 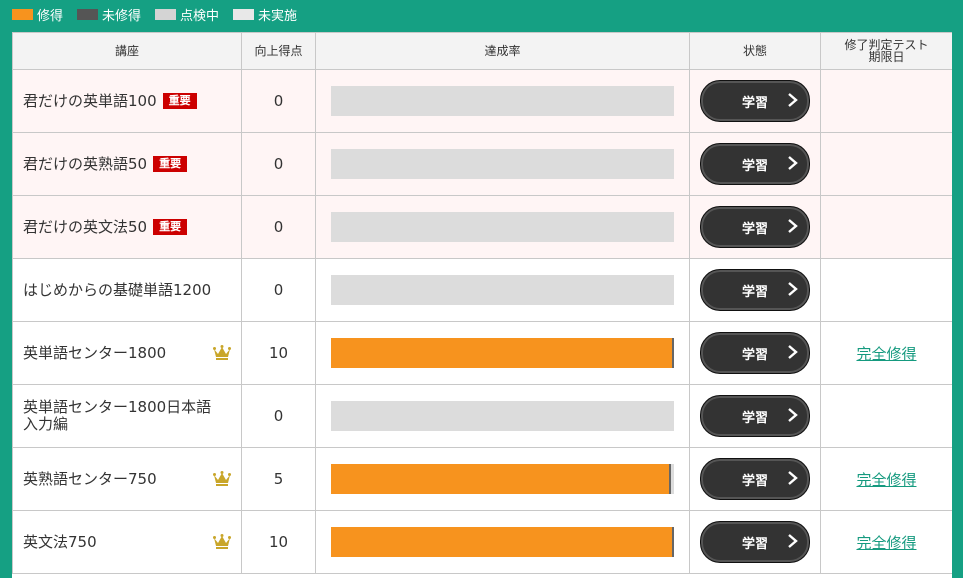 I want to click on course-name: 英熟語センター750, so click(x=90, y=478).